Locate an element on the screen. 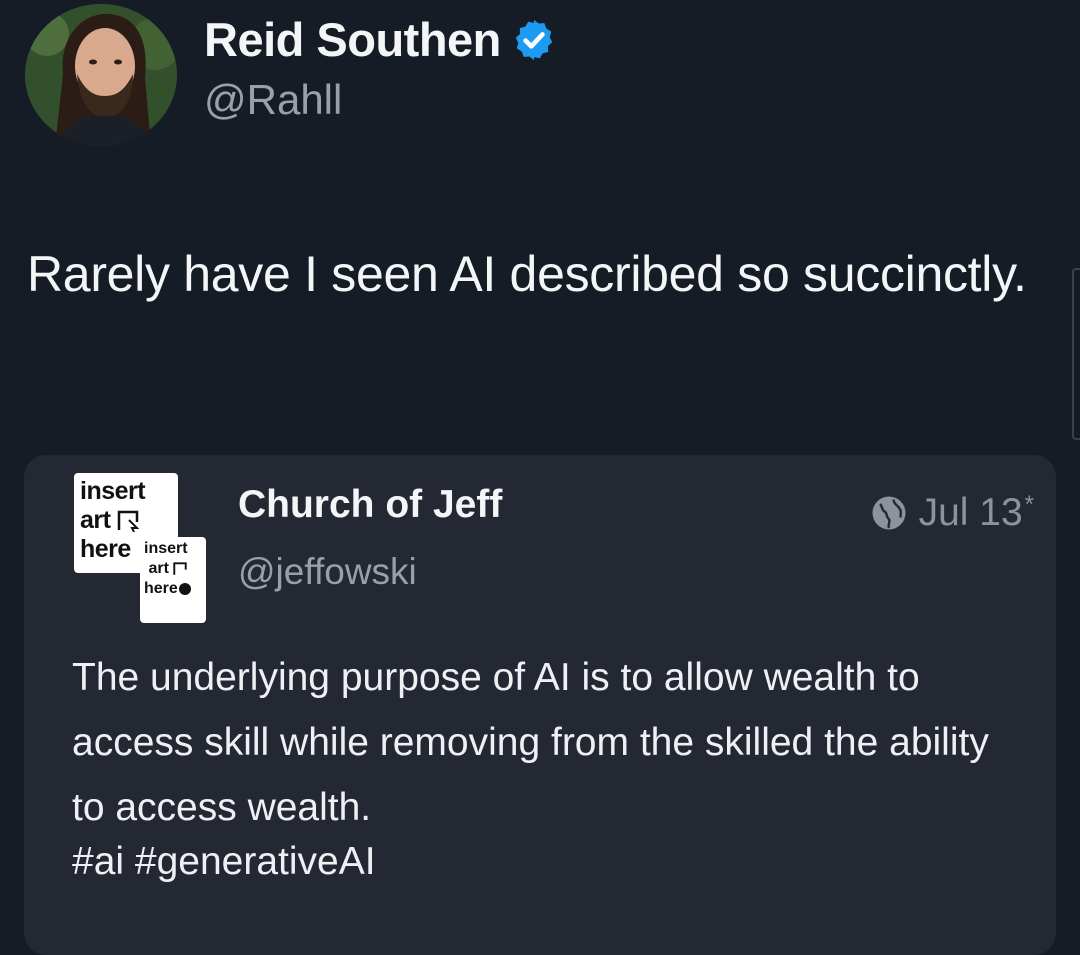 This screenshot has height=955, width=1080. frame-cursor-icon is located at coordinates (128, 522).